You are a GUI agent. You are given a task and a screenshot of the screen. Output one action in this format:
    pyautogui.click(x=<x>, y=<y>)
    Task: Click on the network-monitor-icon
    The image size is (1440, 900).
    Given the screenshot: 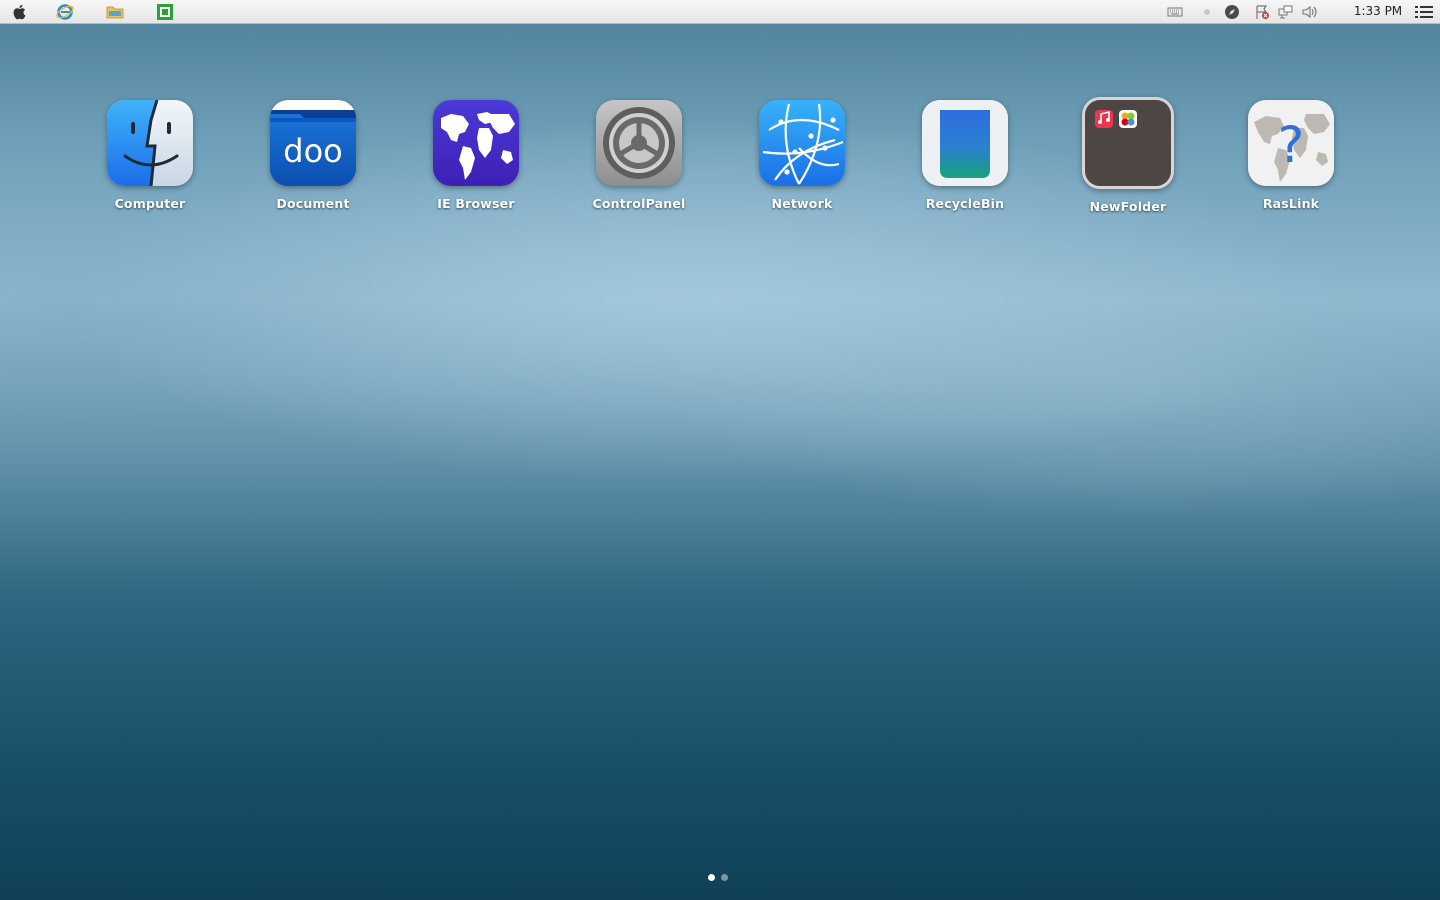 What is the action you would take?
    pyautogui.click(x=1286, y=12)
    